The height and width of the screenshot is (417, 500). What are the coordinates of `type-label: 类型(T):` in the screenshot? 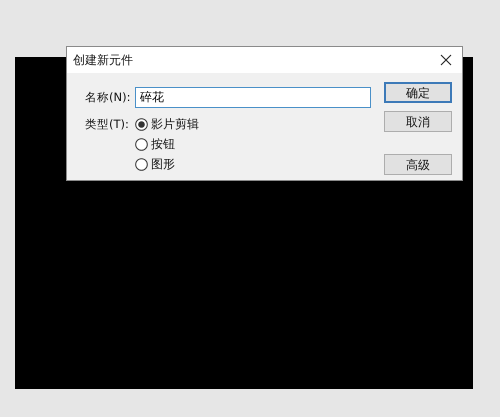 It's located at (107, 124).